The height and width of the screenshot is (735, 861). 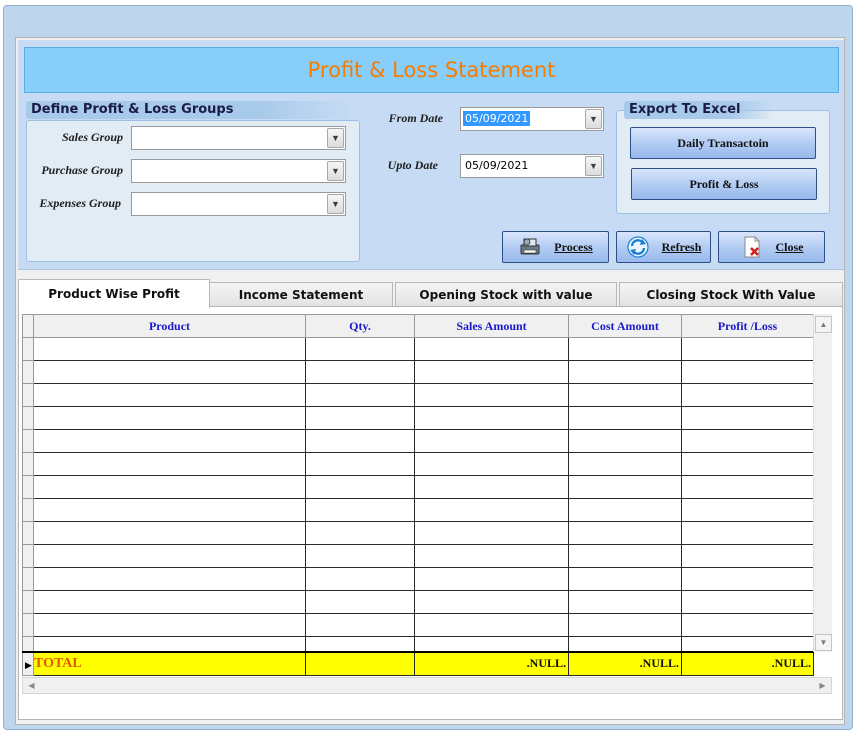 What do you see at coordinates (491, 326) in the screenshot?
I see `column-header-sales-amount: Sales Amount` at bounding box center [491, 326].